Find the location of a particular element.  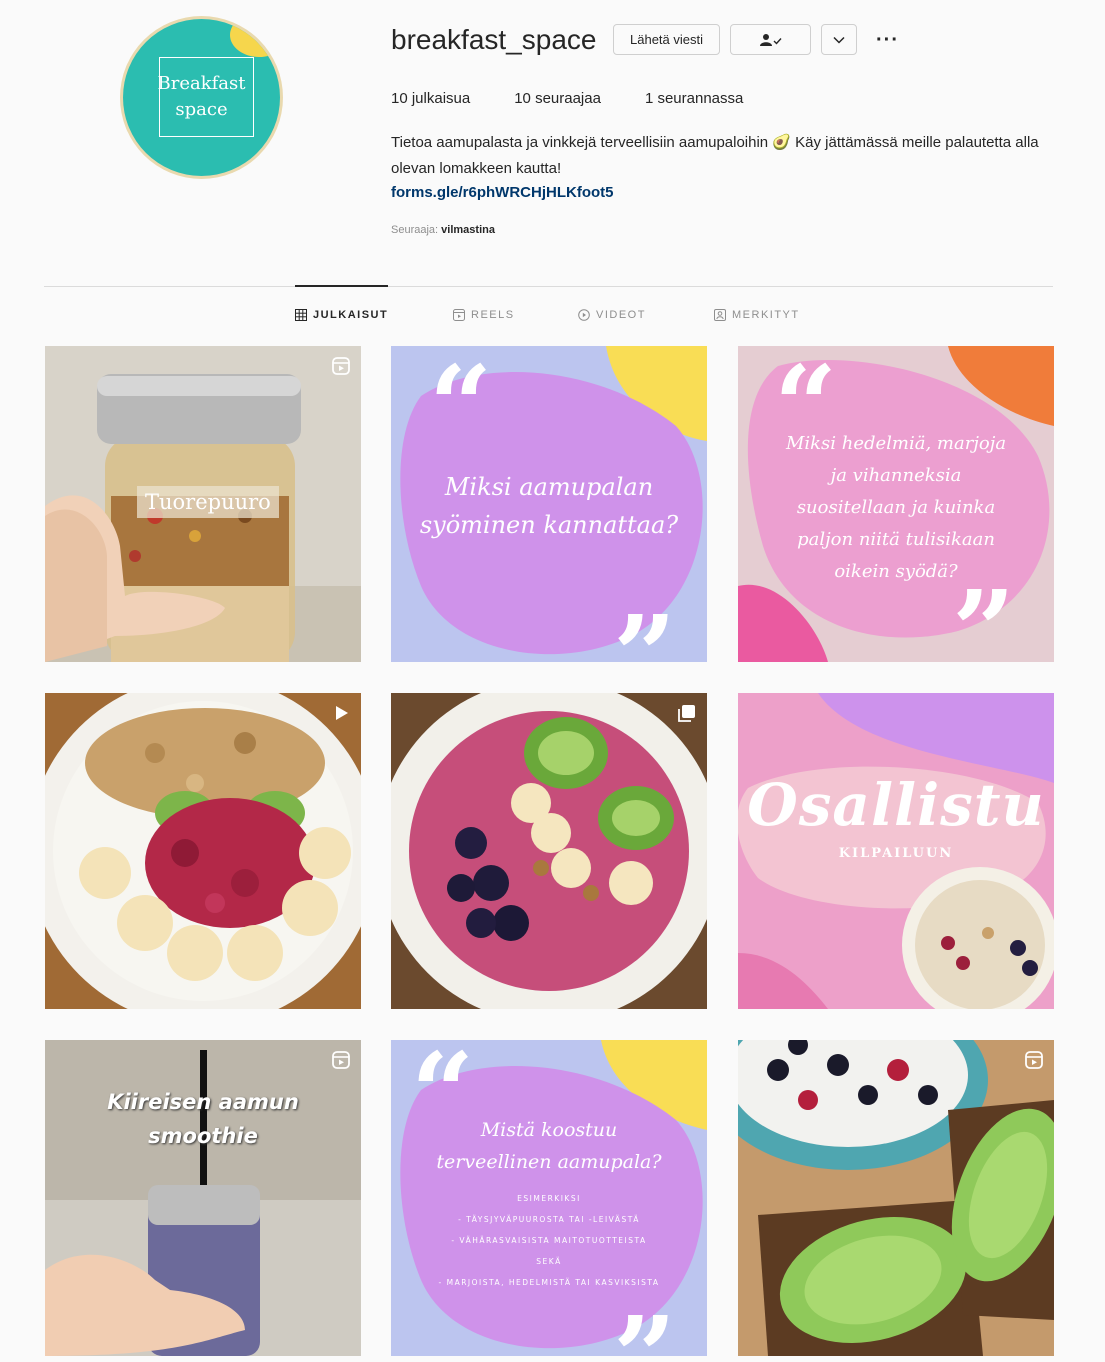

post-tuorepuuro: Tuorepuuro is located at coordinates (203, 504).